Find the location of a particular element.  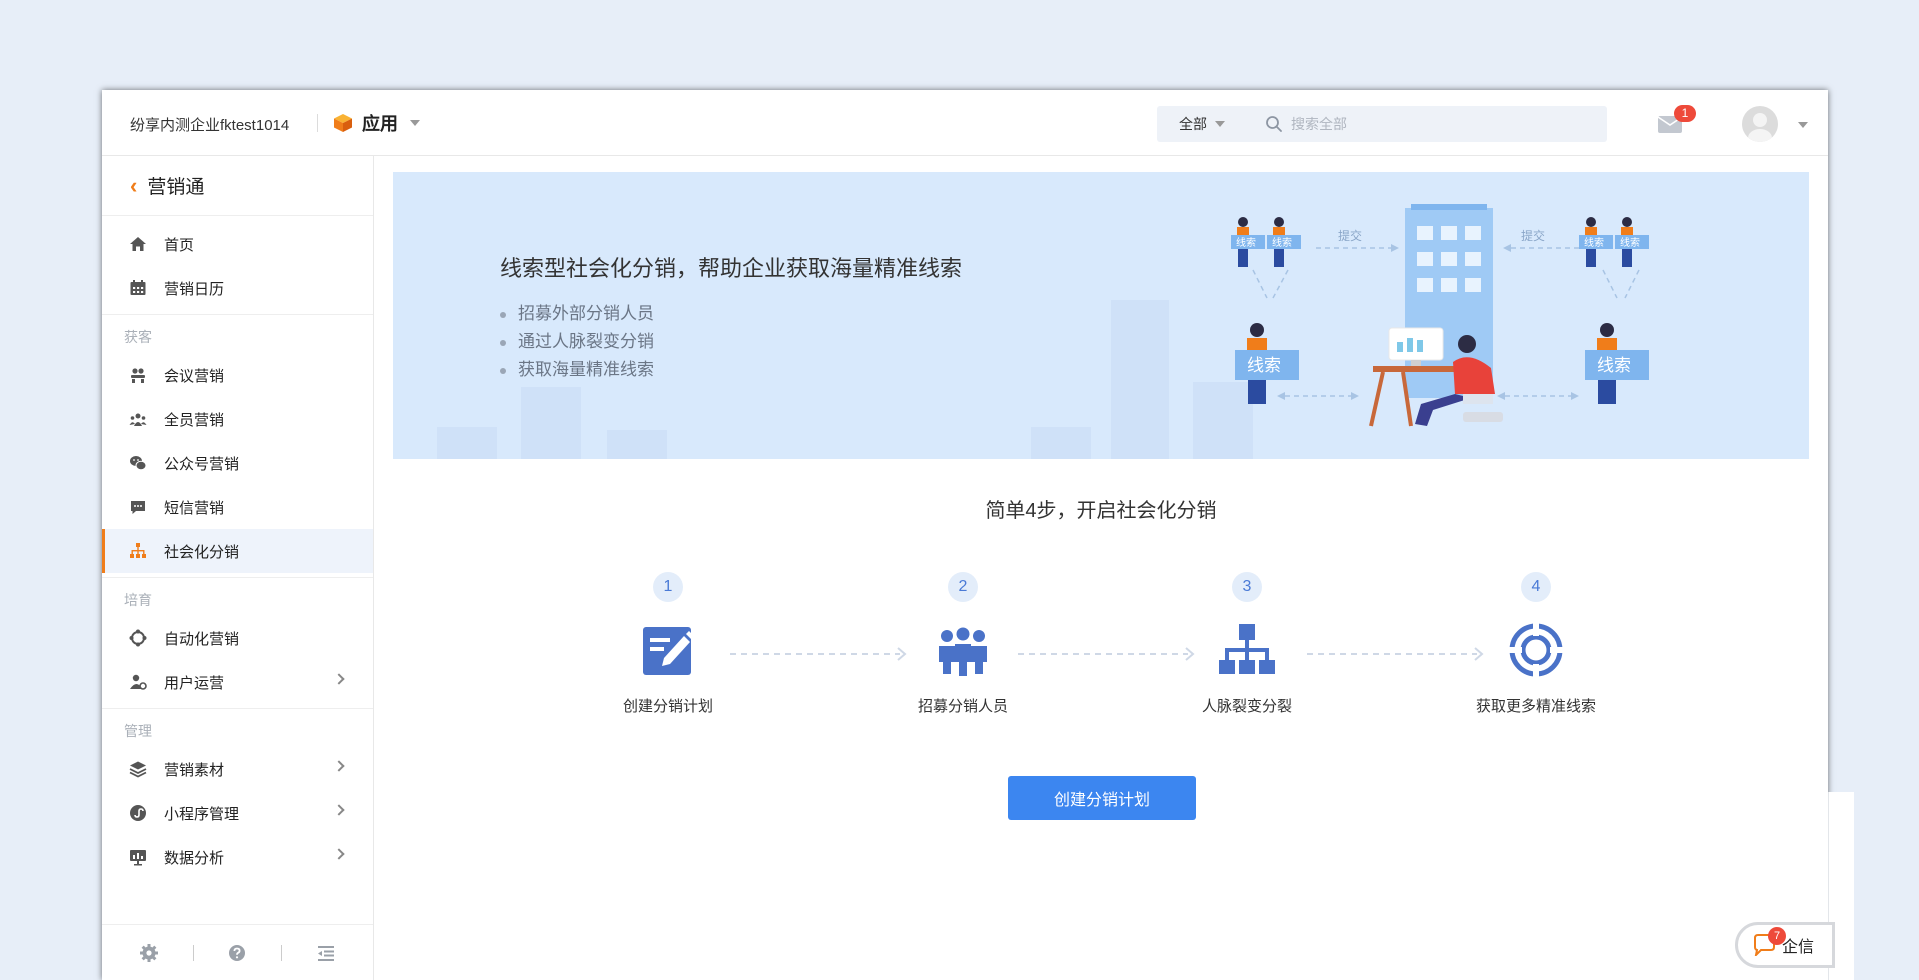

user-ops-icon is located at coordinates (138, 682).